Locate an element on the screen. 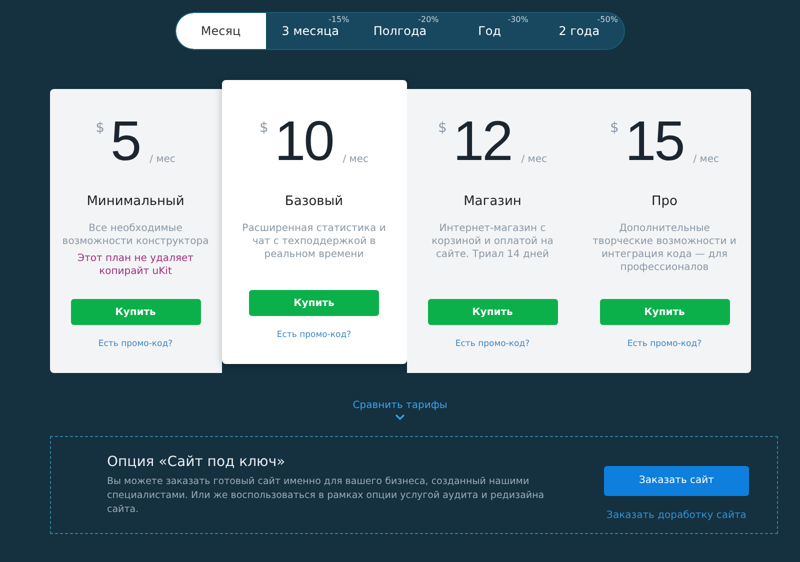  plan-price: 10 is located at coordinates (303, 141).